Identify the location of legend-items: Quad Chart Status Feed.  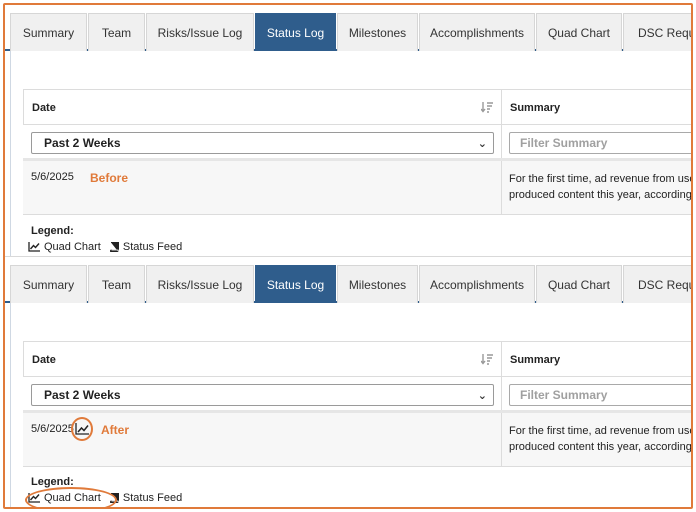
(109, 247).